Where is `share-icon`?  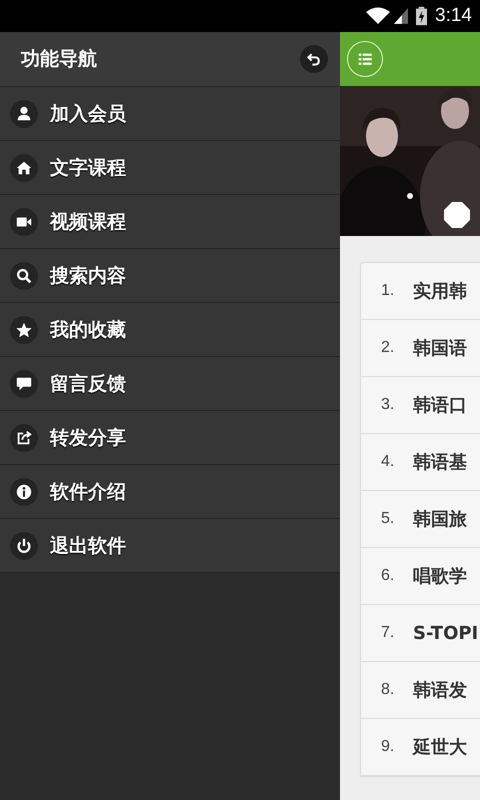 share-icon is located at coordinates (24, 438).